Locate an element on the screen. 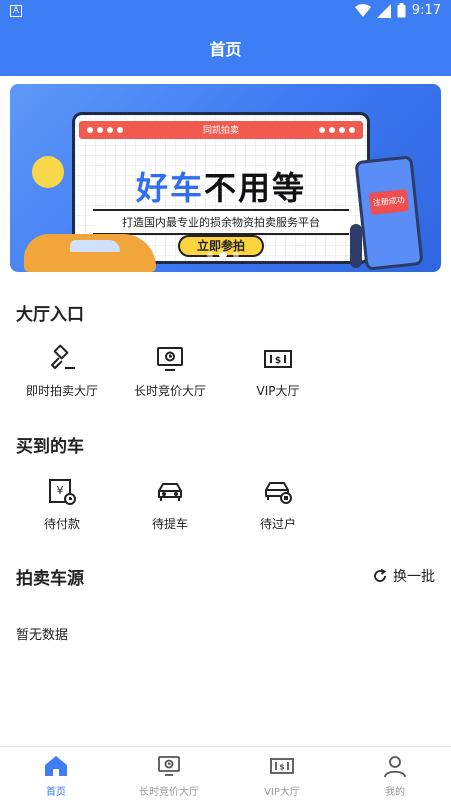  payment-pending-icon: ¥ is located at coordinates (62, 492).